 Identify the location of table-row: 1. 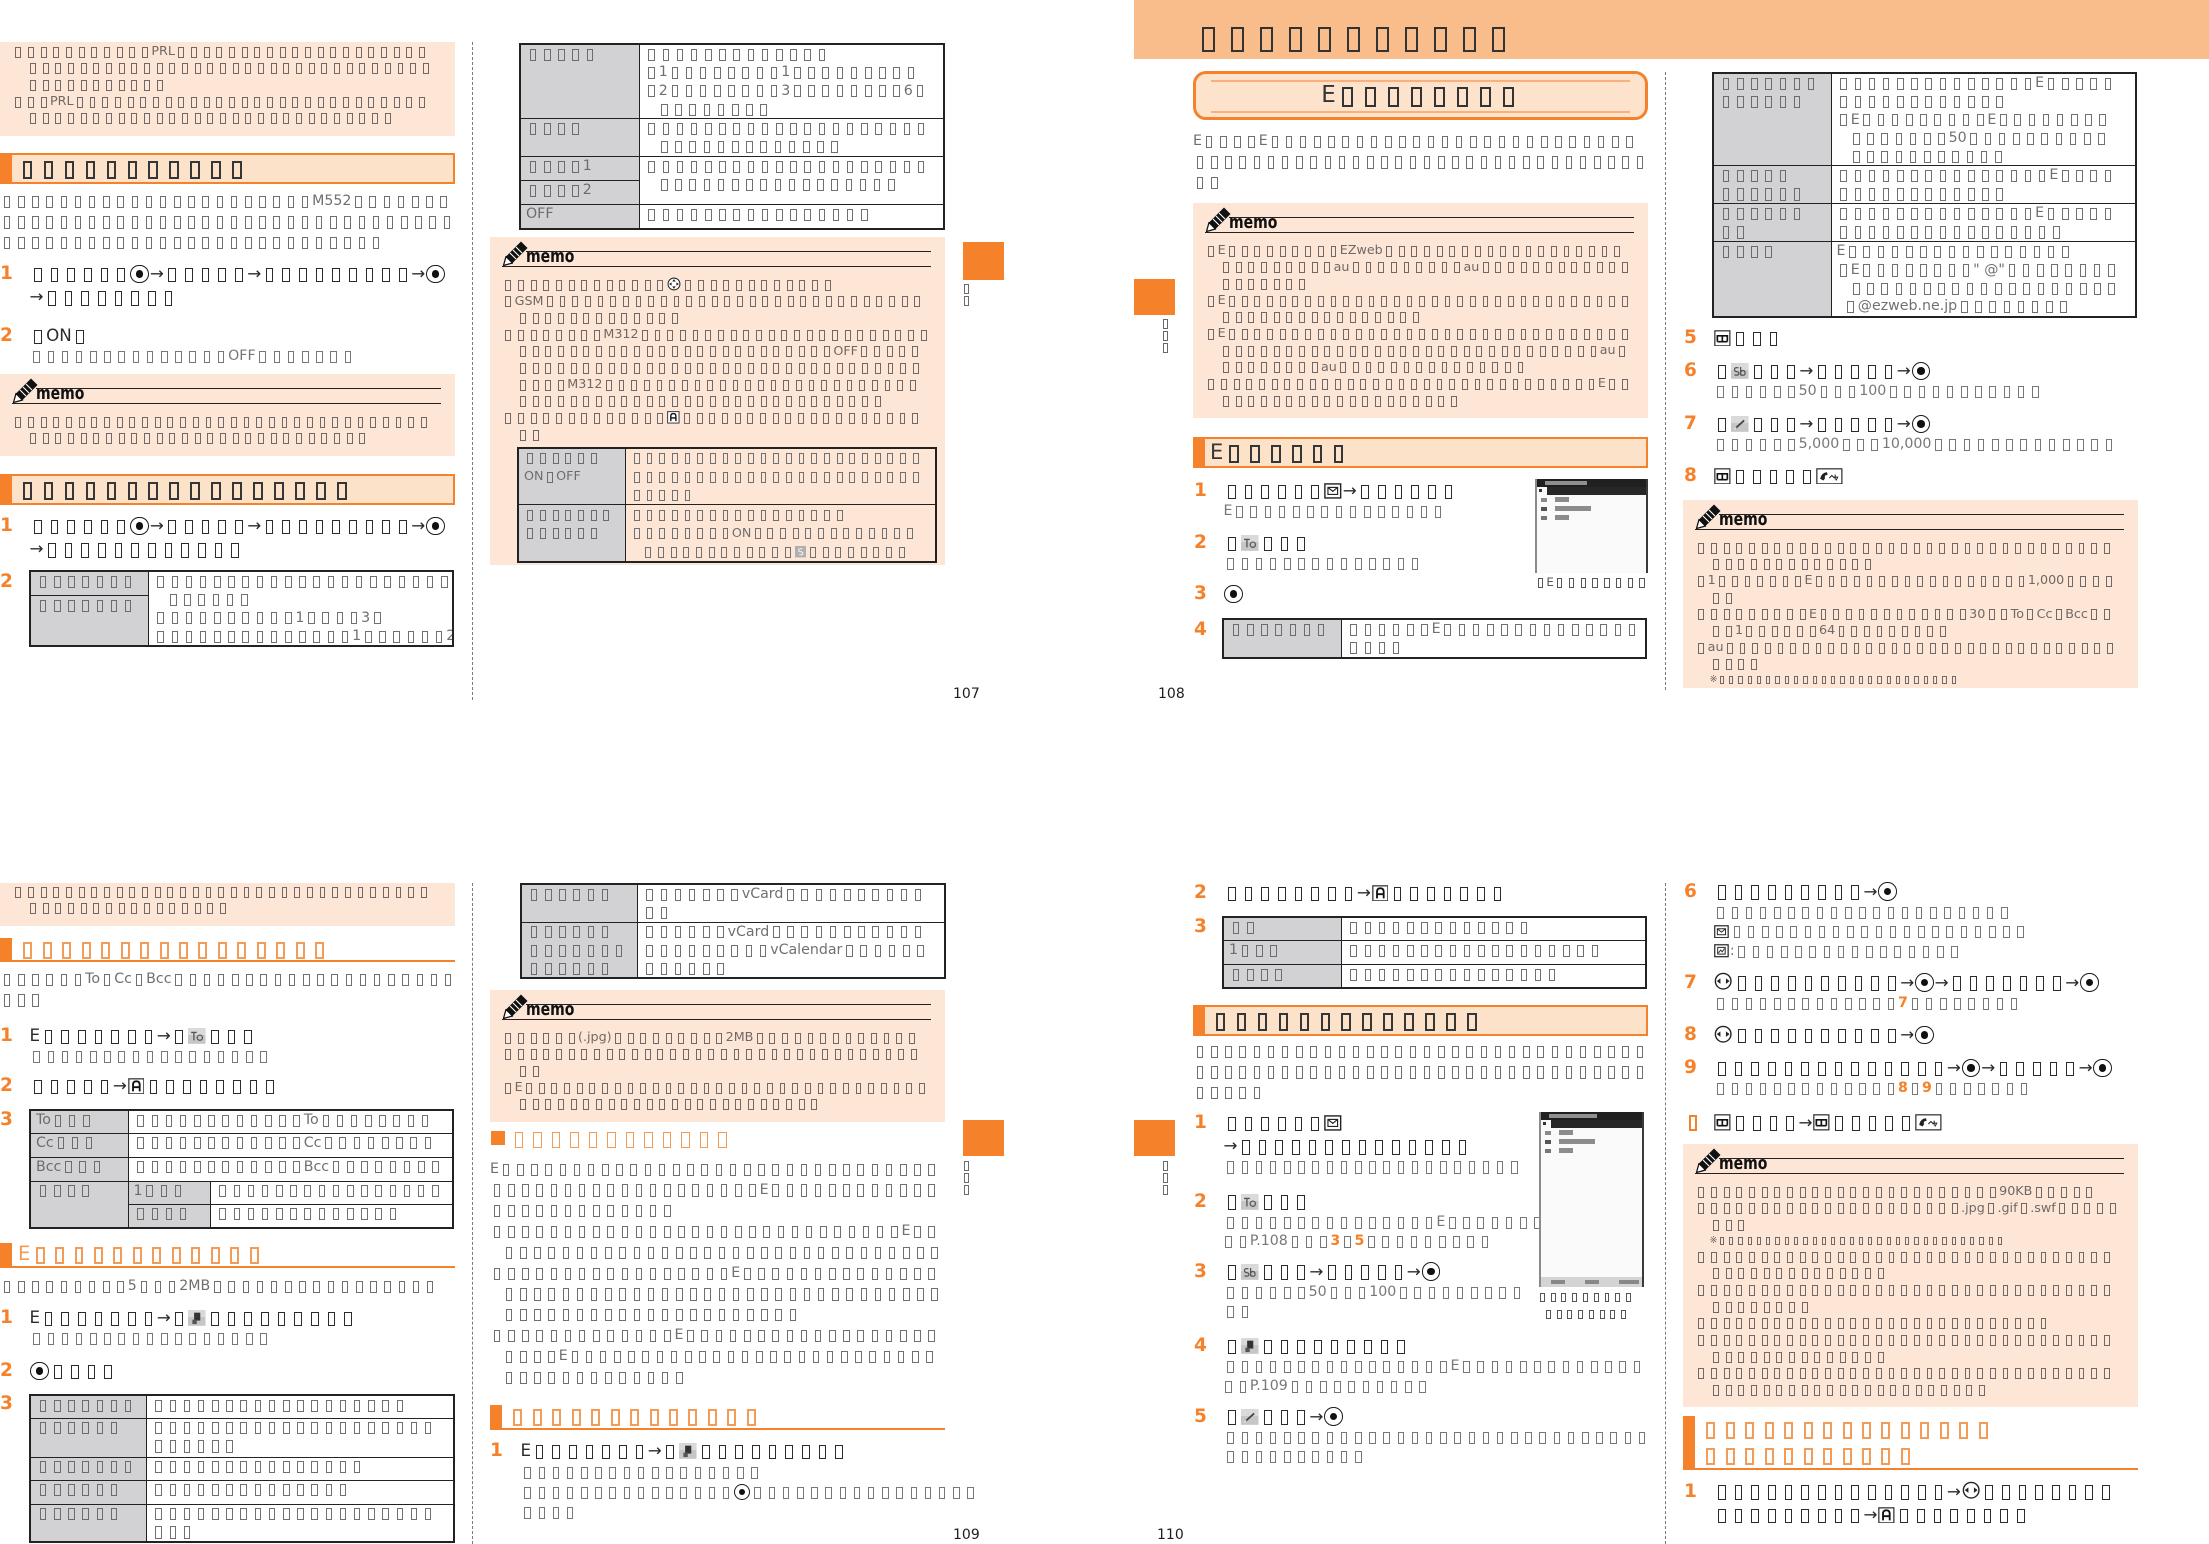
(732, 181).